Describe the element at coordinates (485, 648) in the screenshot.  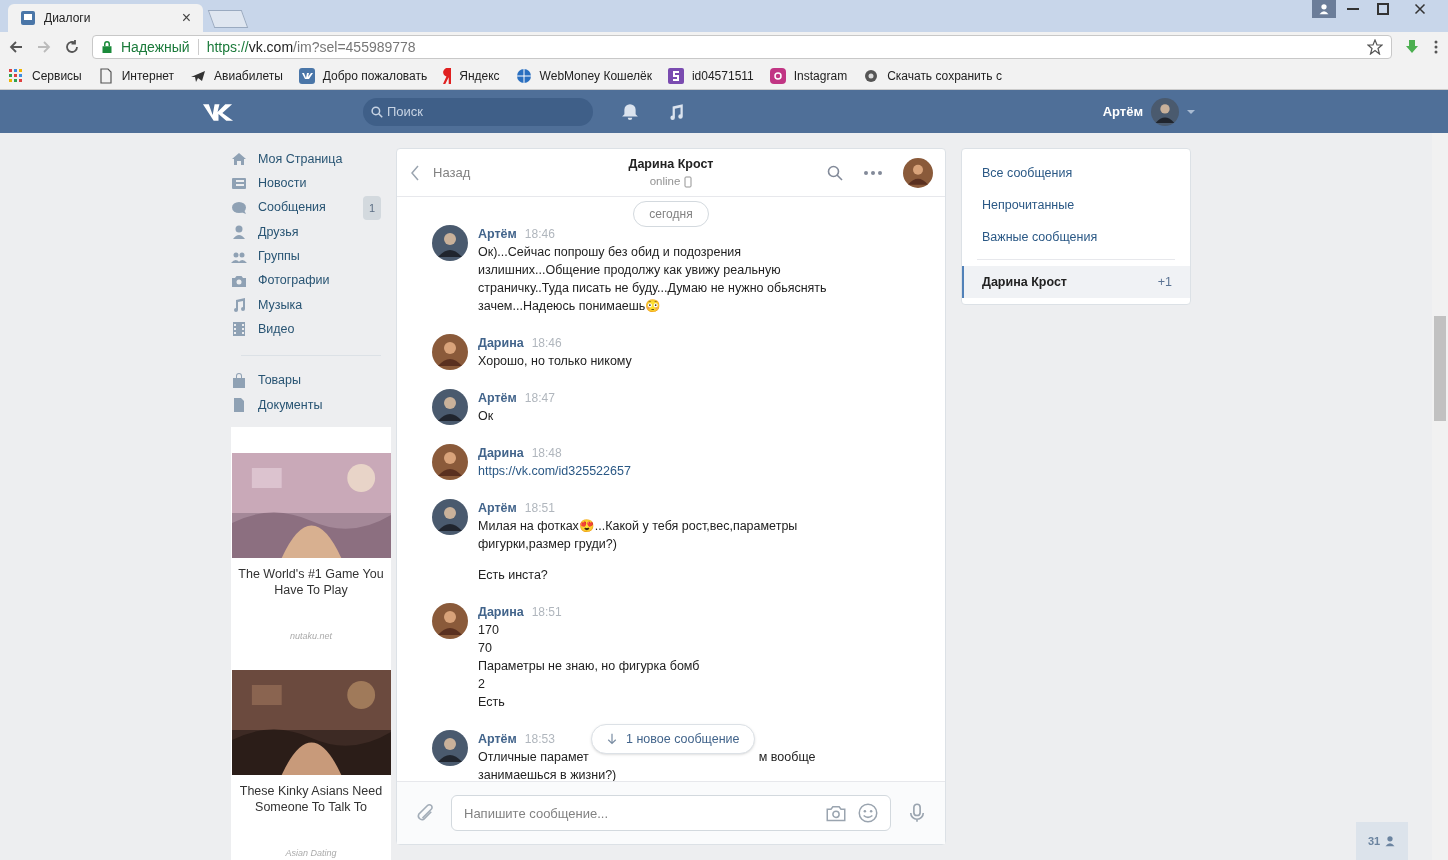
I see `message-text: 70` at that location.